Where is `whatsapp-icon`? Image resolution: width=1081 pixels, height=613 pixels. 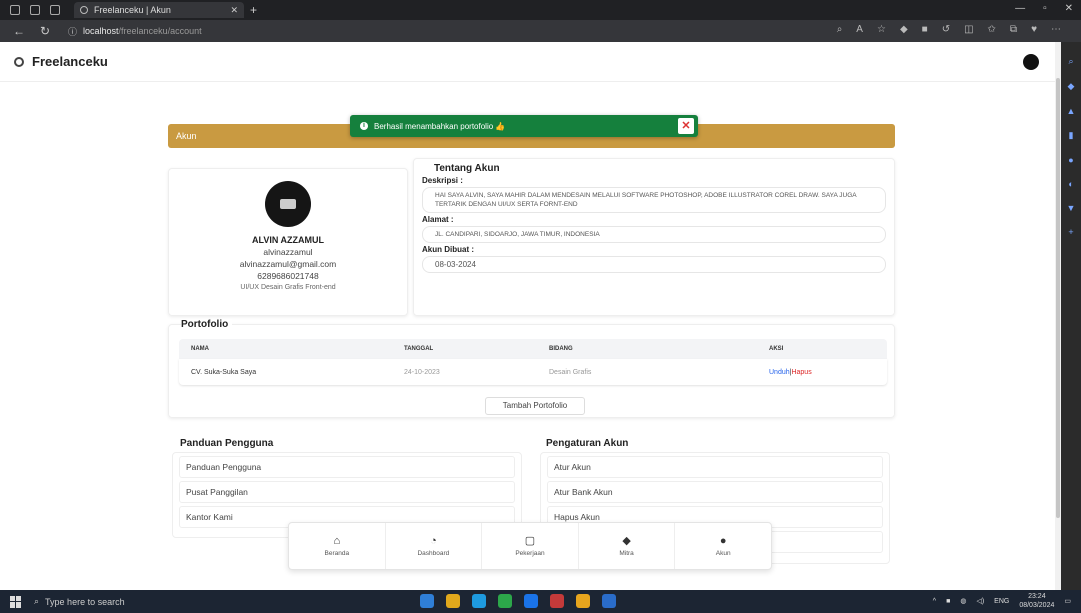 whatsapp-icon is located at coordinates (505, 601).